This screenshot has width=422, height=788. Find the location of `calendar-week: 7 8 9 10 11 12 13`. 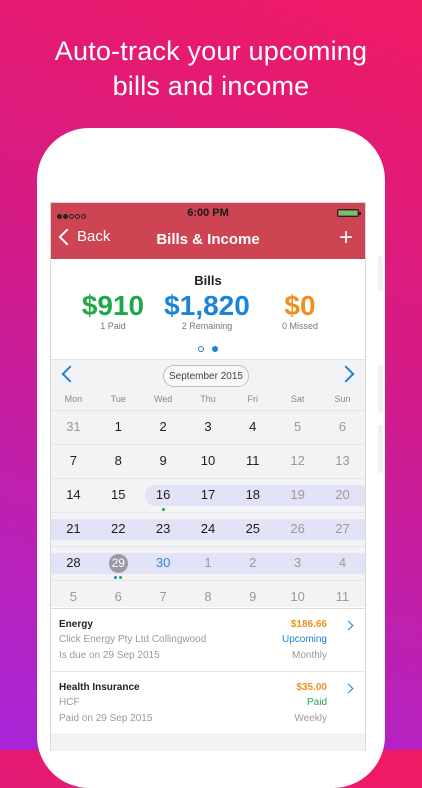

calendar-week: 7 8 9 10 11 12 13 is located at coordinates (208, 461).